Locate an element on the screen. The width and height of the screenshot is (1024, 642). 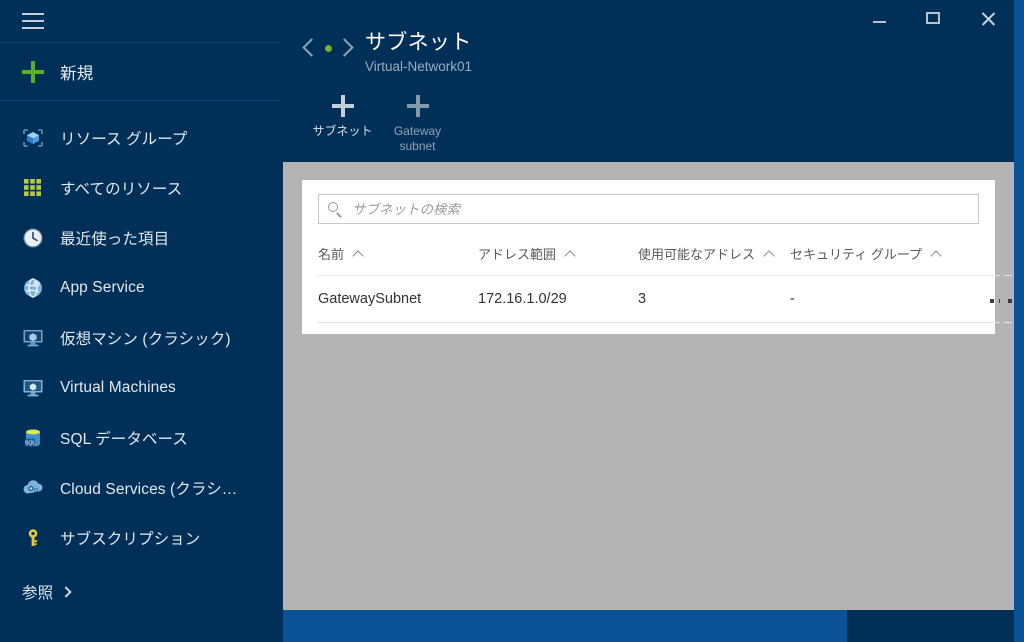
sidebar-item-all-resources: すべてのリソース is located at coordinates (140, 188).